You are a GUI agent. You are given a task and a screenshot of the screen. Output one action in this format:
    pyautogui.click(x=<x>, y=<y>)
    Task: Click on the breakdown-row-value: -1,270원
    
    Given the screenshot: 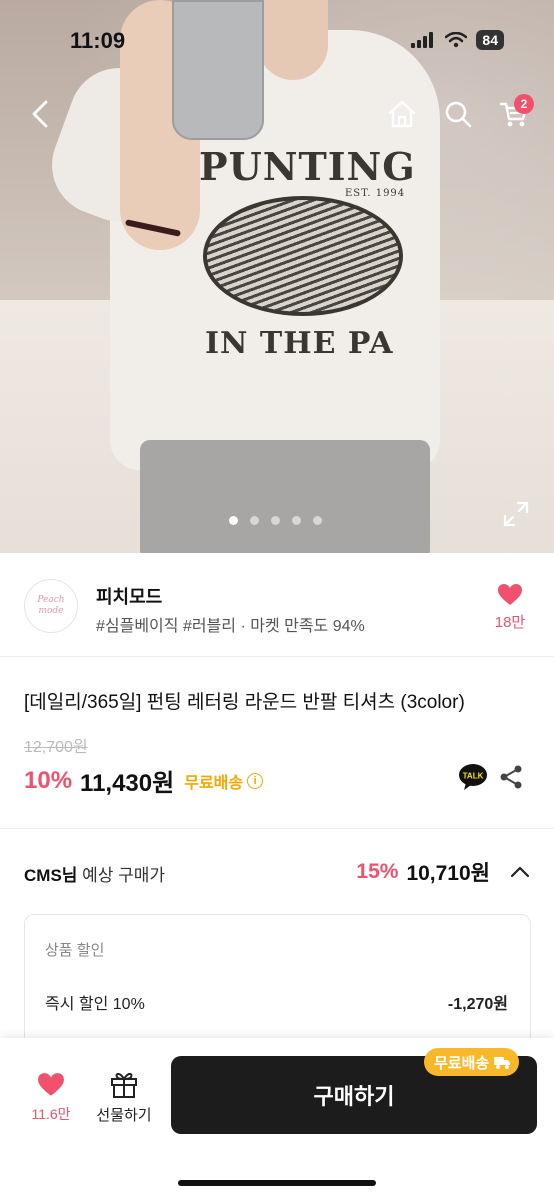 What is the action you would take?
    pyautogui.click(x=477, y=1004)
    